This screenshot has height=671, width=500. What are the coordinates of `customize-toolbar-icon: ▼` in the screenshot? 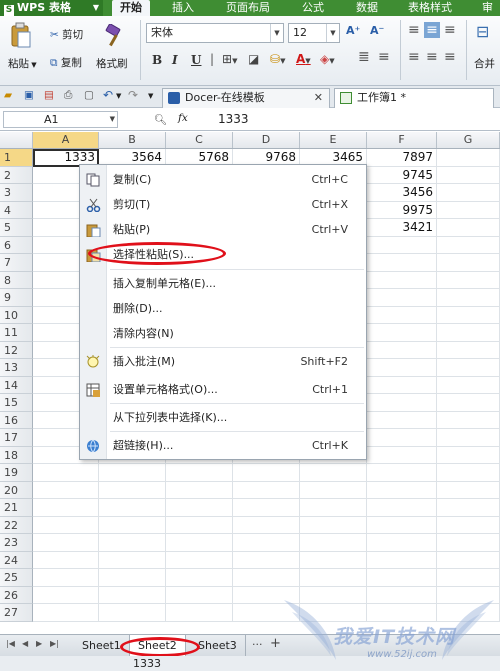 It's located at (150, 96).